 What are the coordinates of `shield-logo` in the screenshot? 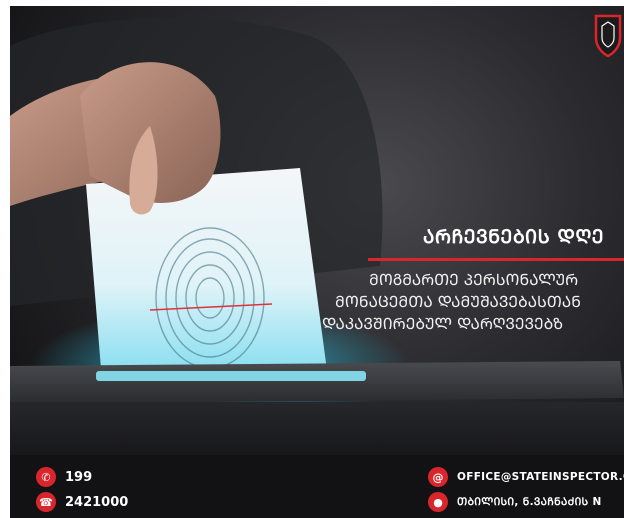 It's located at (608, 35).